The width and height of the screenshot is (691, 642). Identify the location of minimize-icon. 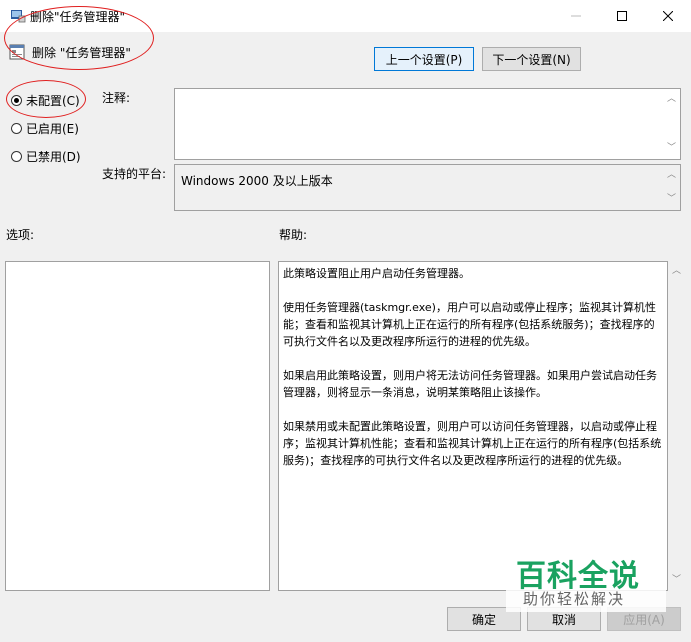
(576, 16).